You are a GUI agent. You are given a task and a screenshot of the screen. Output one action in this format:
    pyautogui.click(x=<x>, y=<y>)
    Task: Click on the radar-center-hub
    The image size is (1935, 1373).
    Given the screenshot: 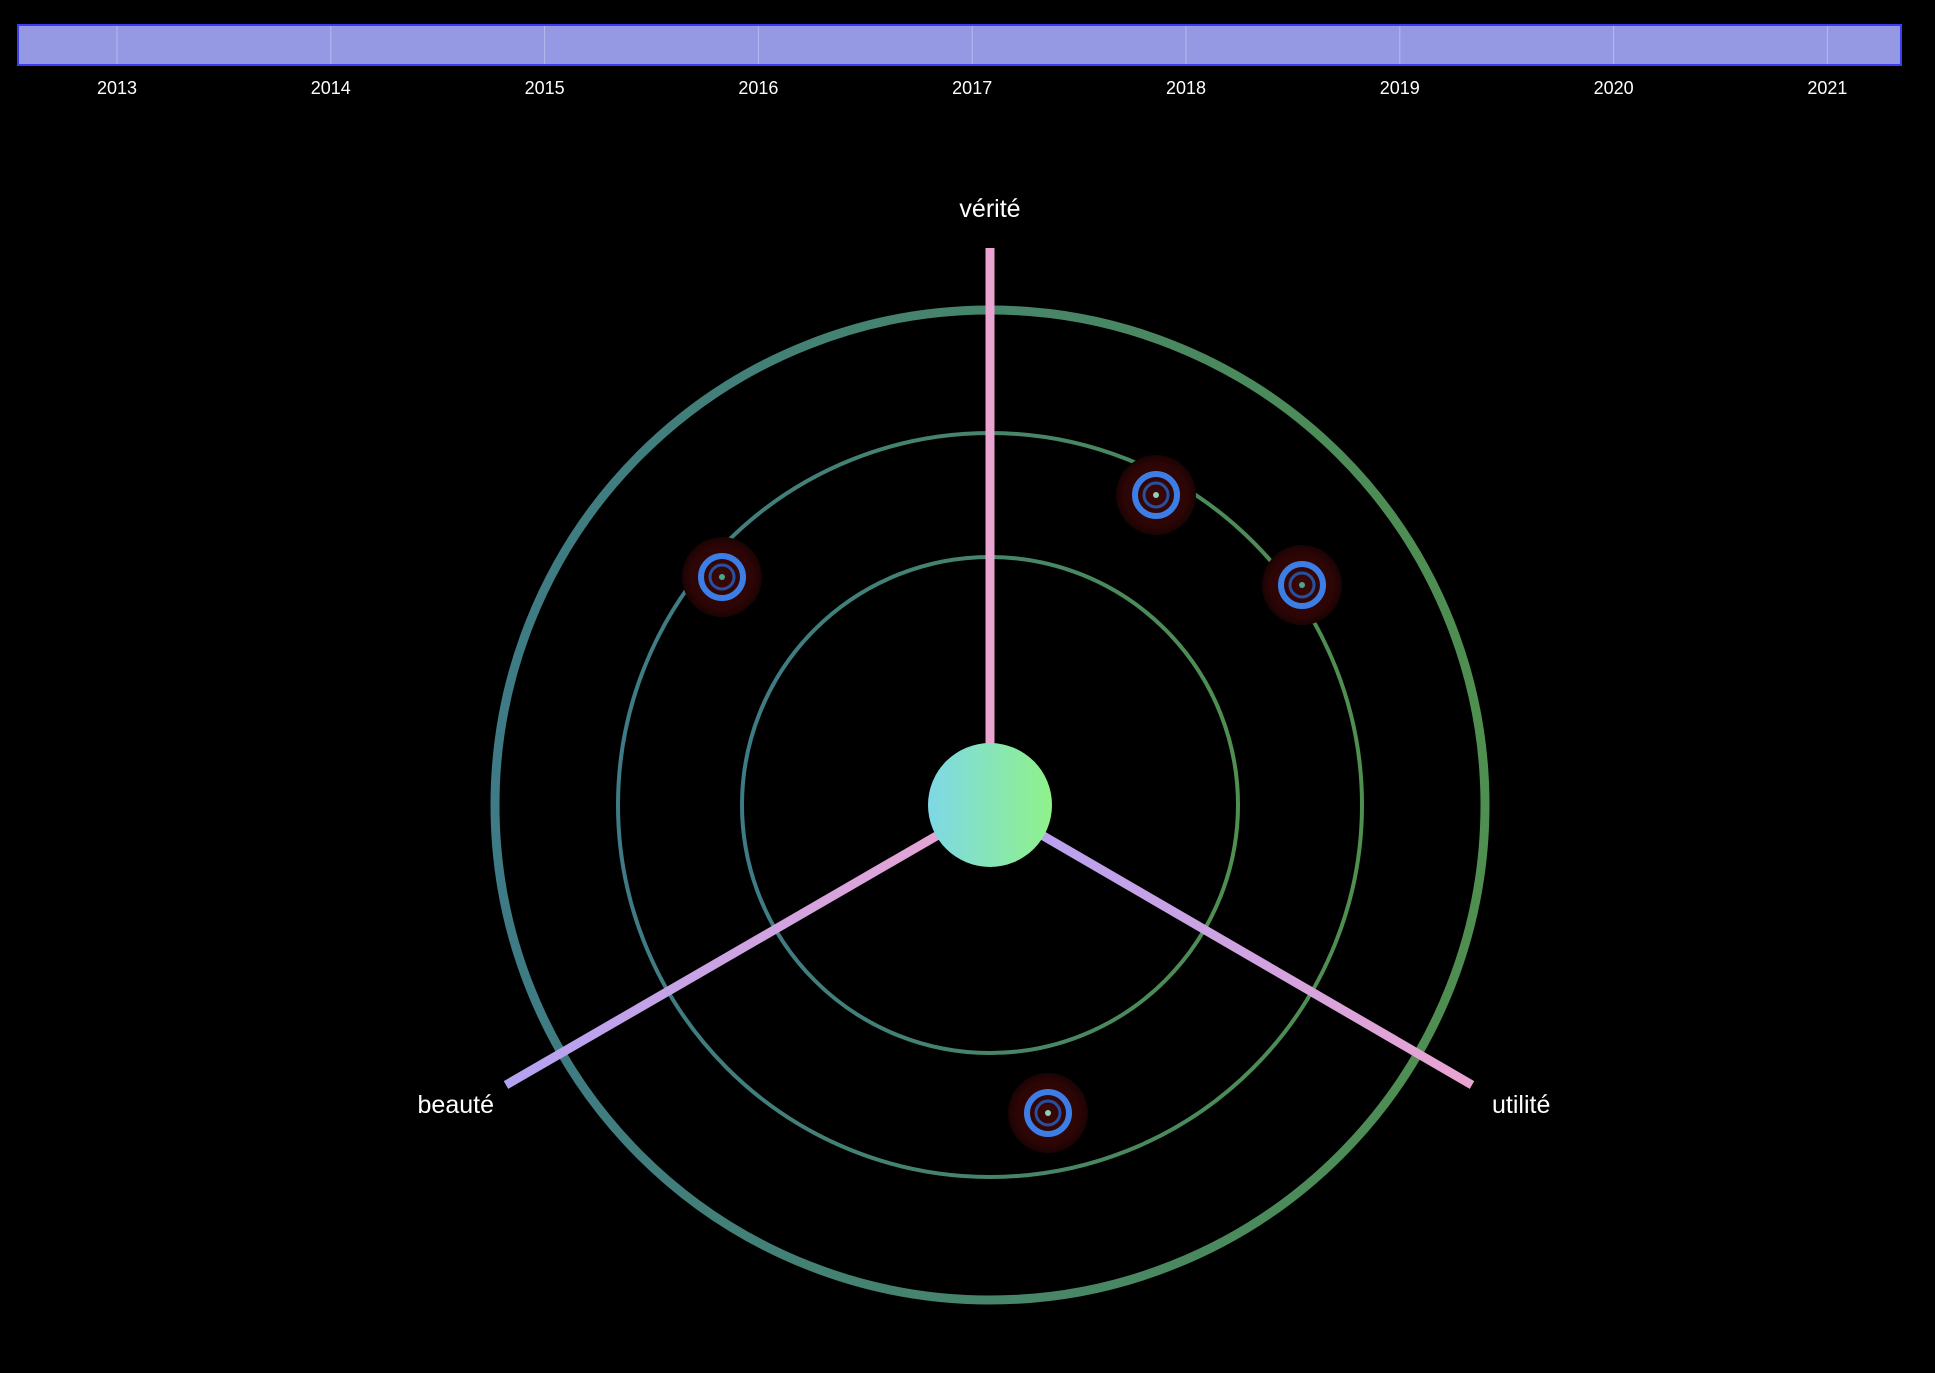 What is the action you would take?
    pyautogui.click(x=990, y=805)
    